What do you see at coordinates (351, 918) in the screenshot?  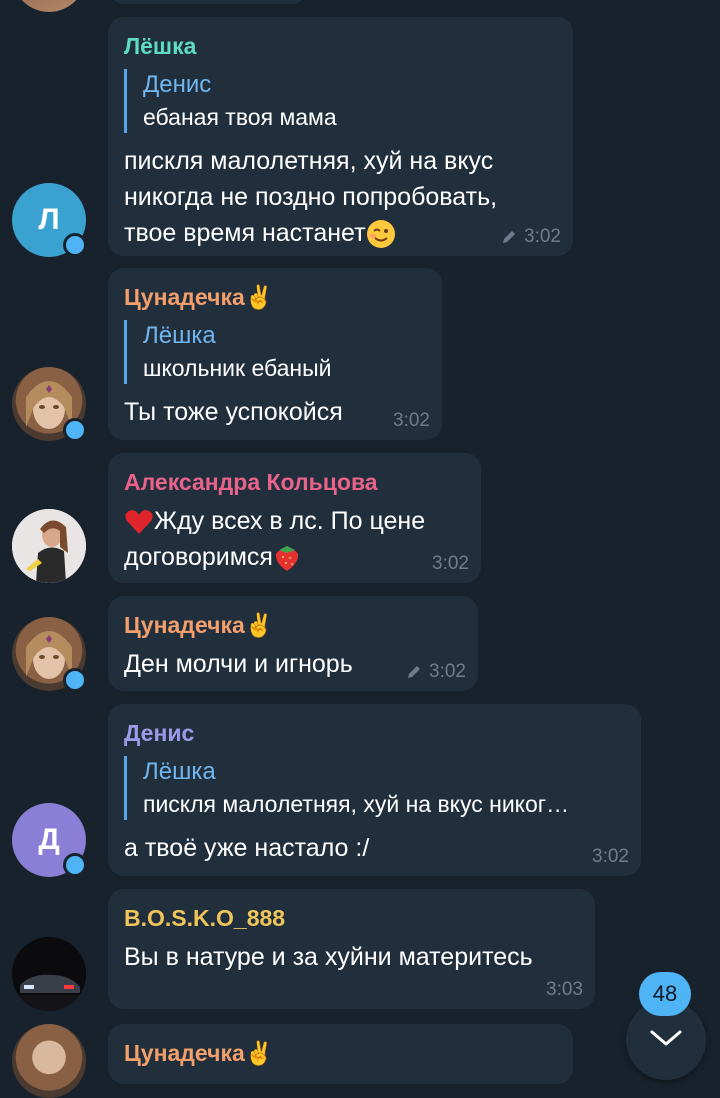 I see `sender-name: B.O.S.K.O_888` at bounding box center [351, 918].